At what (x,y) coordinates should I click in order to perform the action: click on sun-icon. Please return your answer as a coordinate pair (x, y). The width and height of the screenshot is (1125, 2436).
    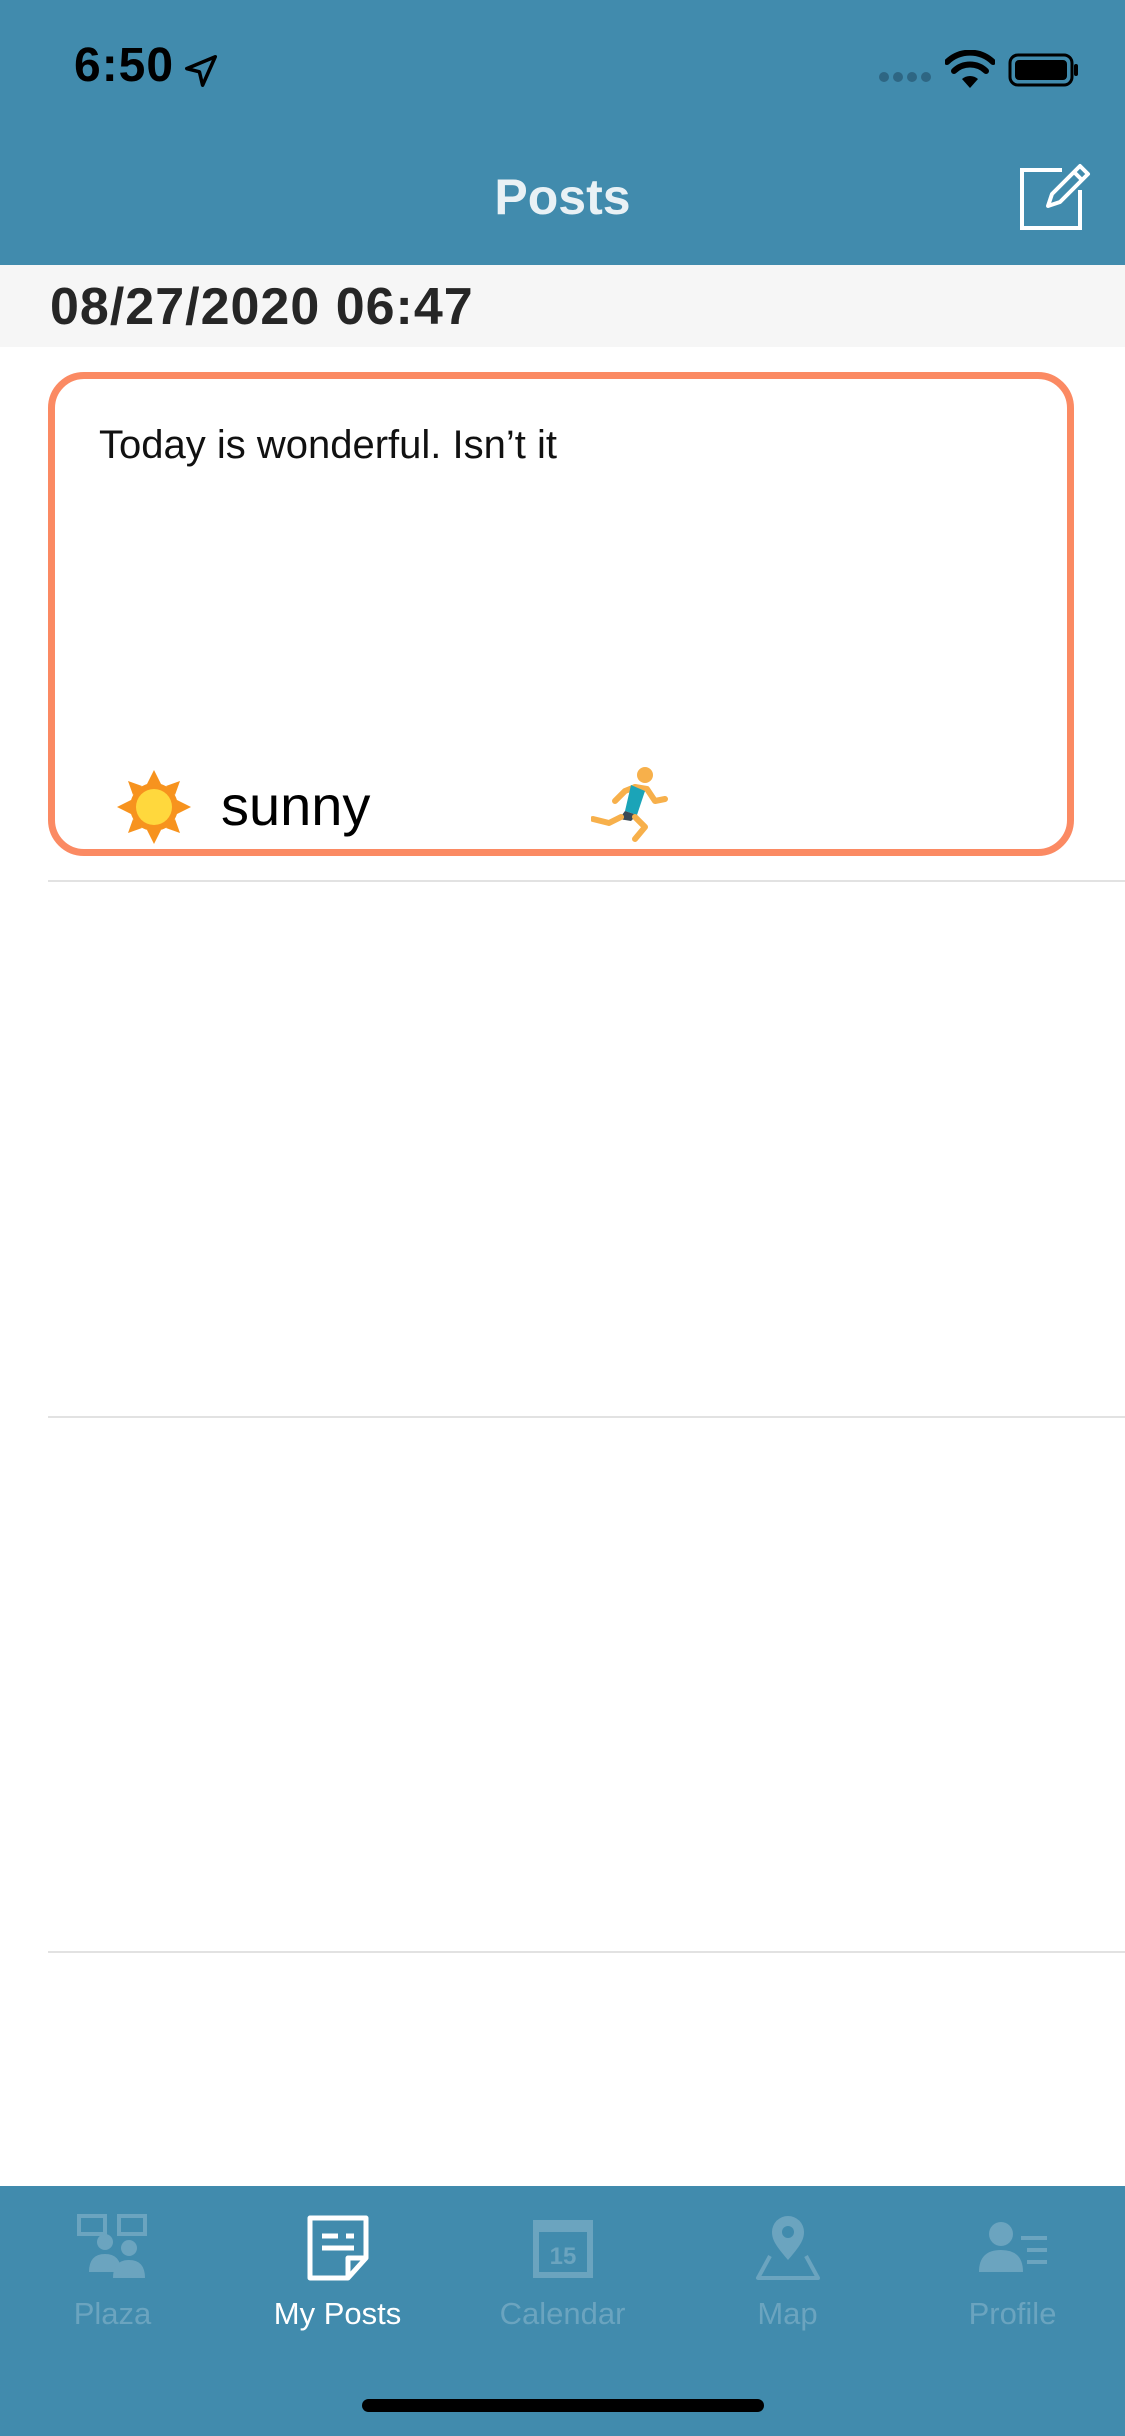
    Looking at the image, I should click on (154, 807).